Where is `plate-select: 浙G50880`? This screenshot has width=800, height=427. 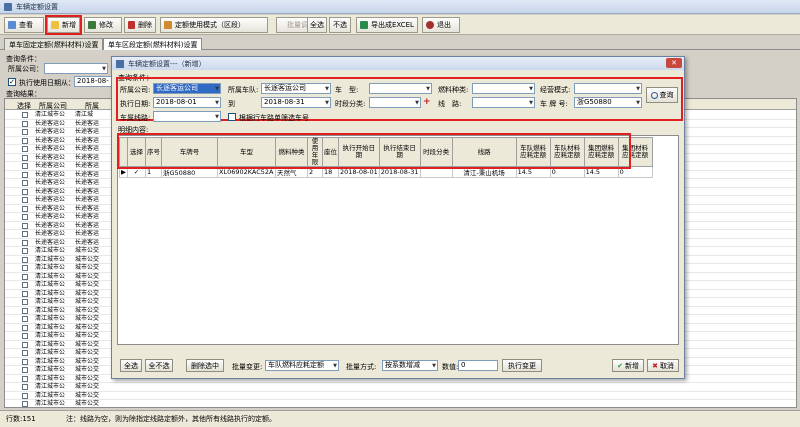
plate-select: 浙G50880 is located at coordinates (608, 102).